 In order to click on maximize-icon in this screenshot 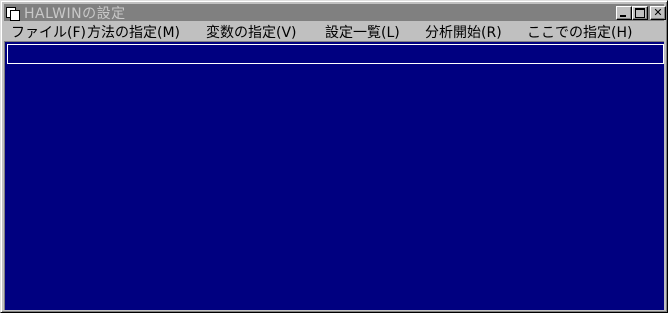, I will do `click(640, 13)`.